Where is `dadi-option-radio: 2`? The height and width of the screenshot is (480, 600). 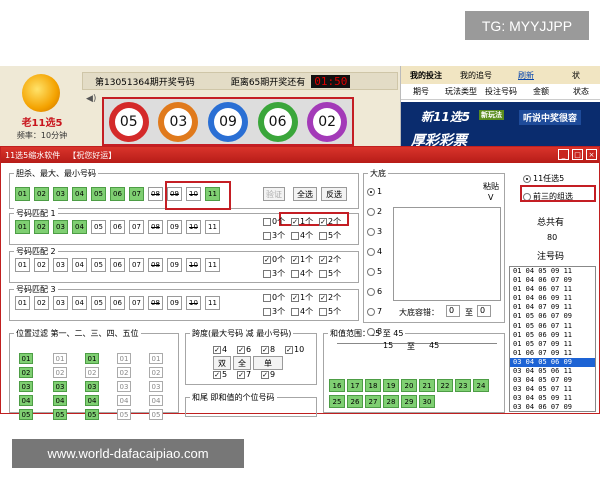 dadi-option-radio: 2 is located at coordinates (374, 211).